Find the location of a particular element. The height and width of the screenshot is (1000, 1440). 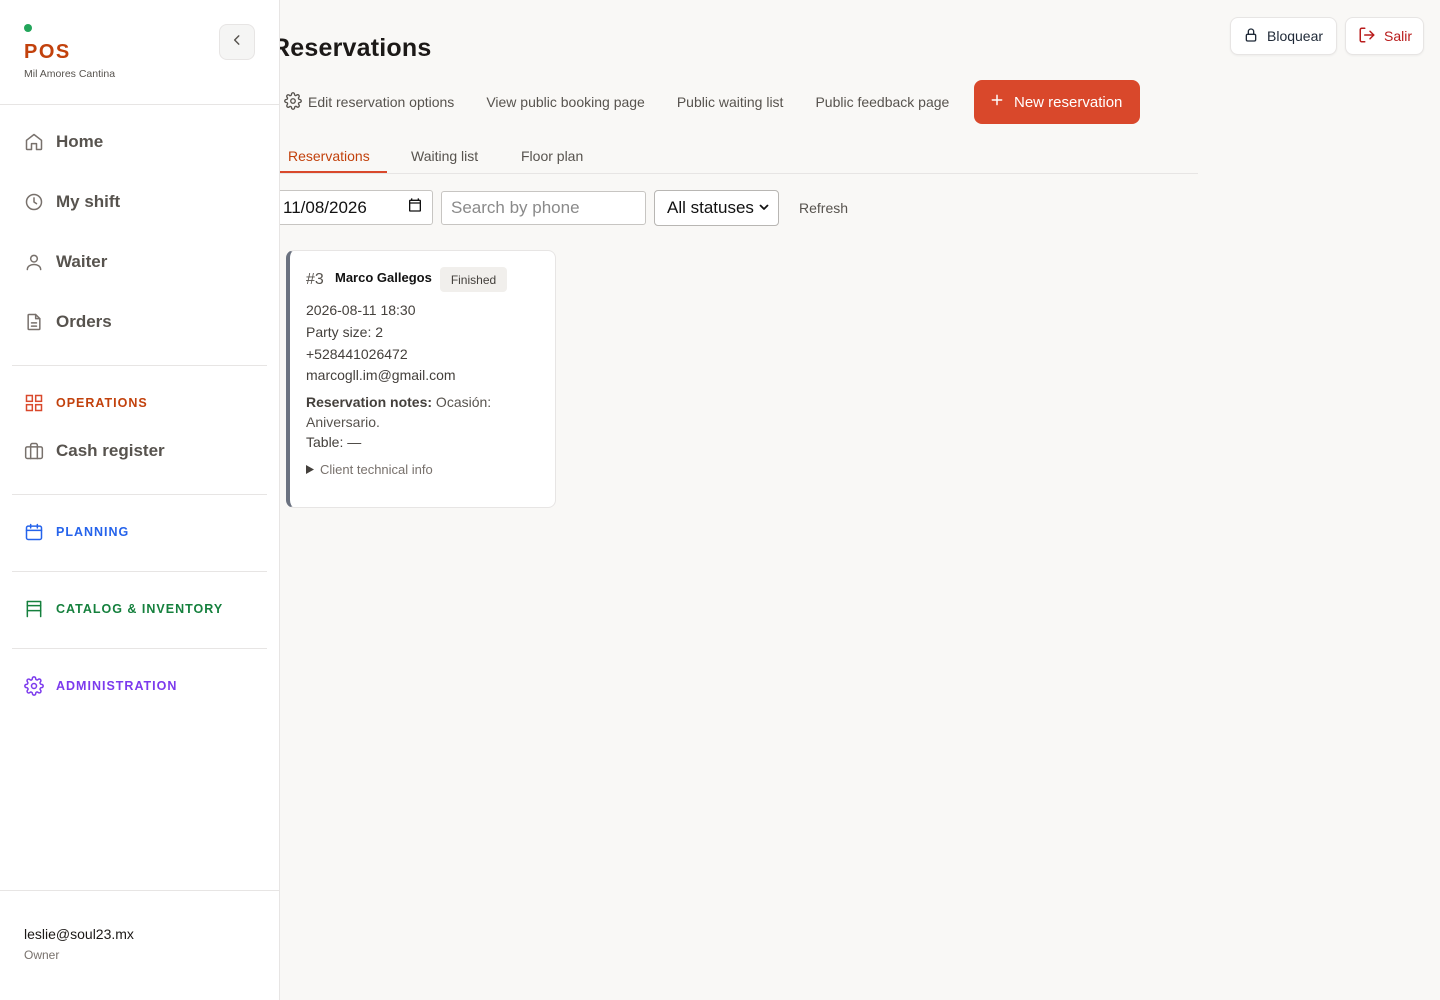

section-planning: PLANNING is located at coordinates (76, 532).